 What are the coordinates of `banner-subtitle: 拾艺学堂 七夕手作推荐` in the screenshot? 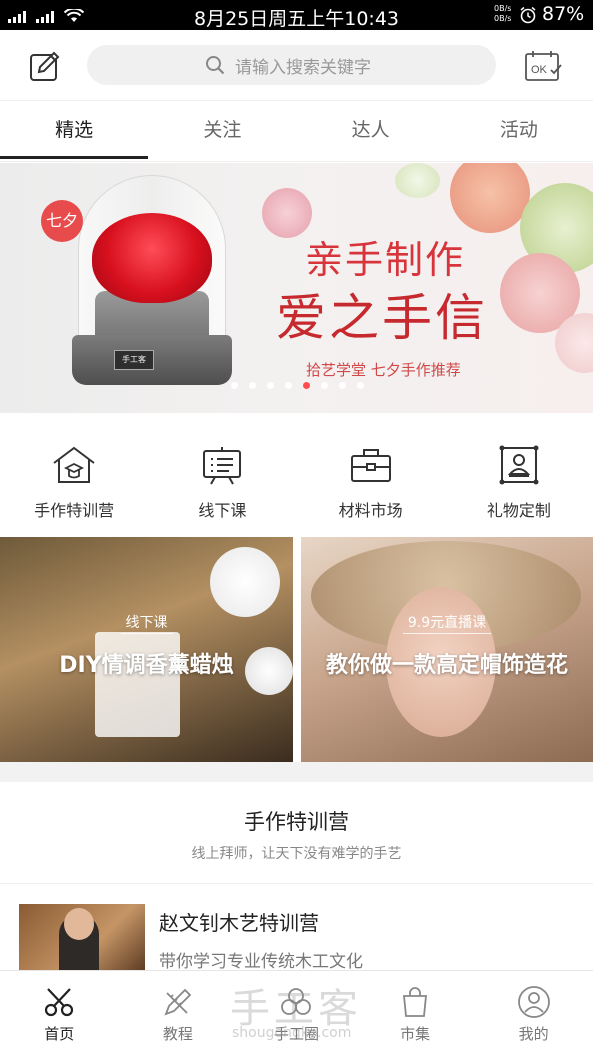 It's located at (383, 370).